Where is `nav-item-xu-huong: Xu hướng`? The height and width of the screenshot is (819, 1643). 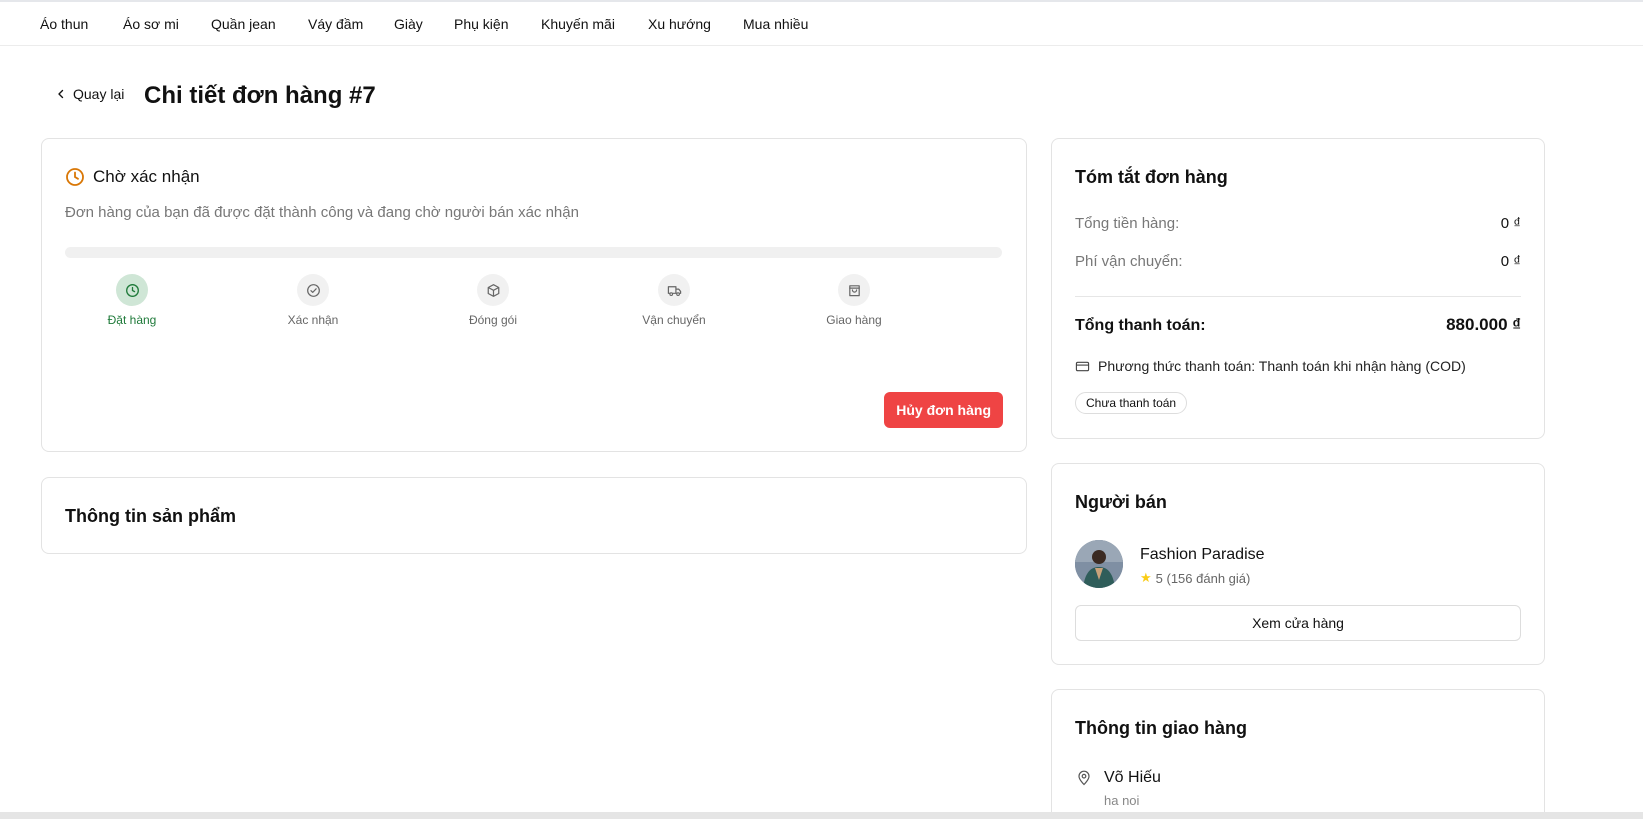
nav-item-xu-huong: Xu hướng is located at coordinates (679, 24).